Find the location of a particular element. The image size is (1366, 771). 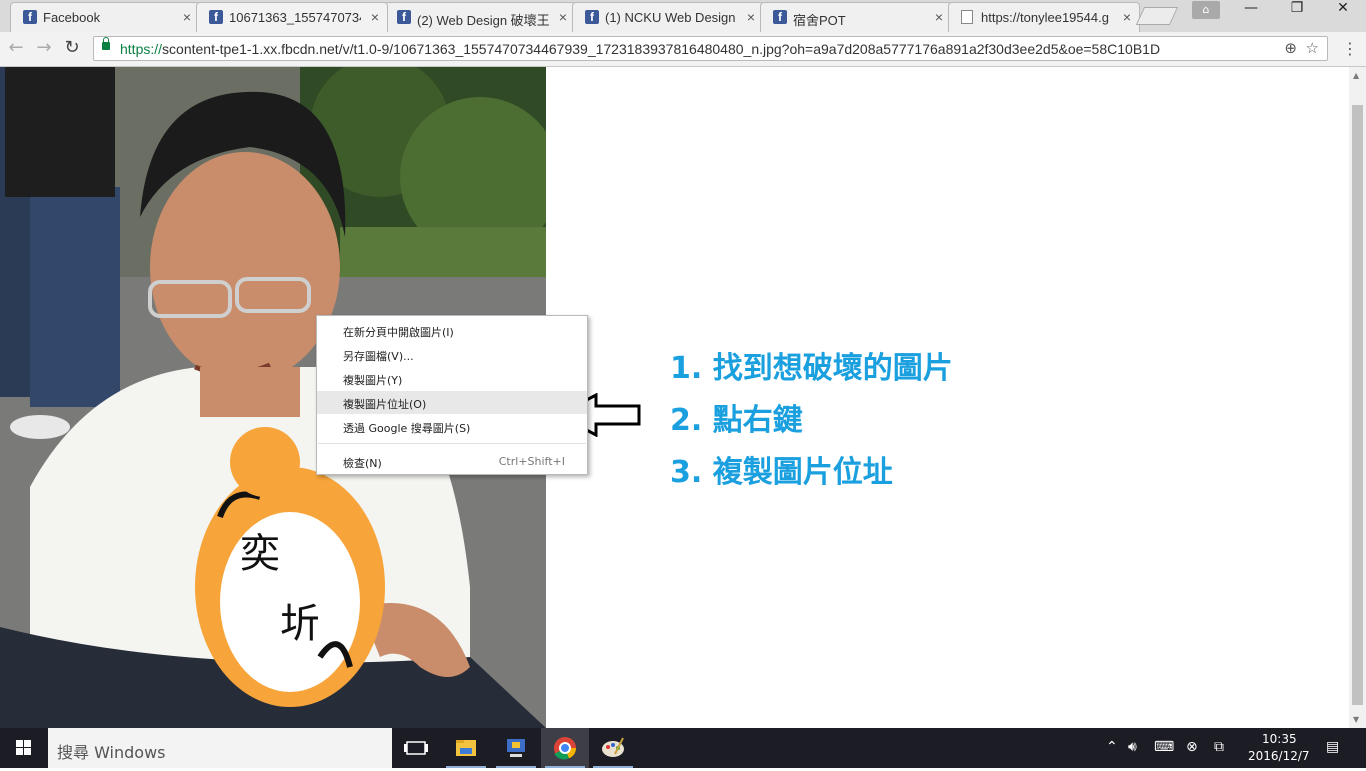

task-view-button is located at coordinates (416, 748).